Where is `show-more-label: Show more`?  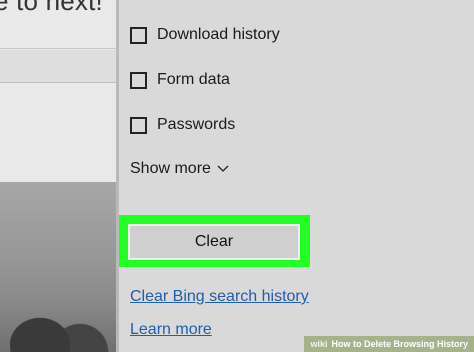 show-more-label: Show more is located at coordinates (170, 168).